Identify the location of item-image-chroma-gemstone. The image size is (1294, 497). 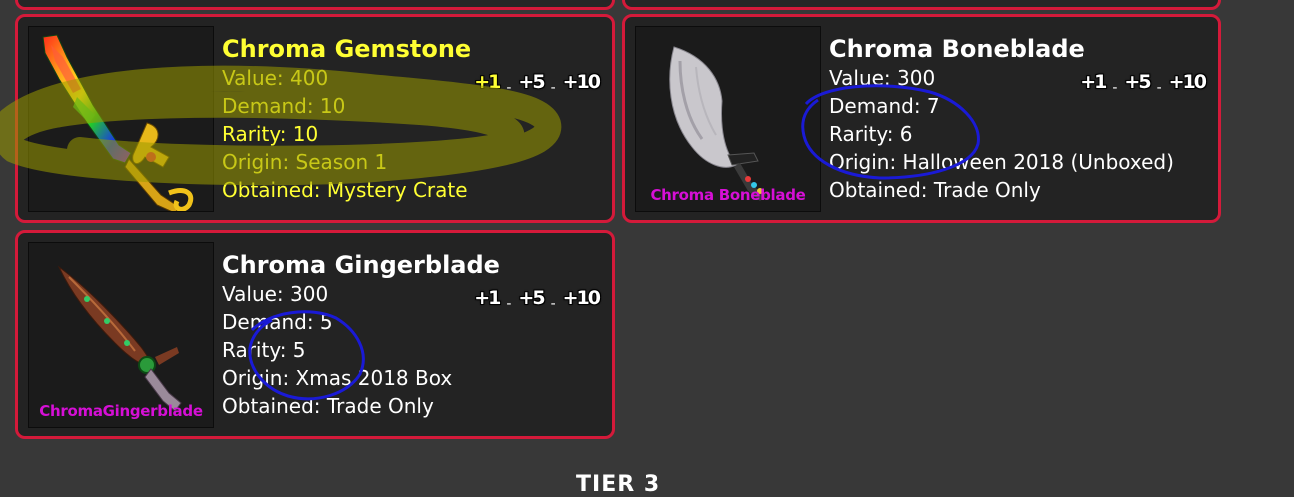
(121, 119).